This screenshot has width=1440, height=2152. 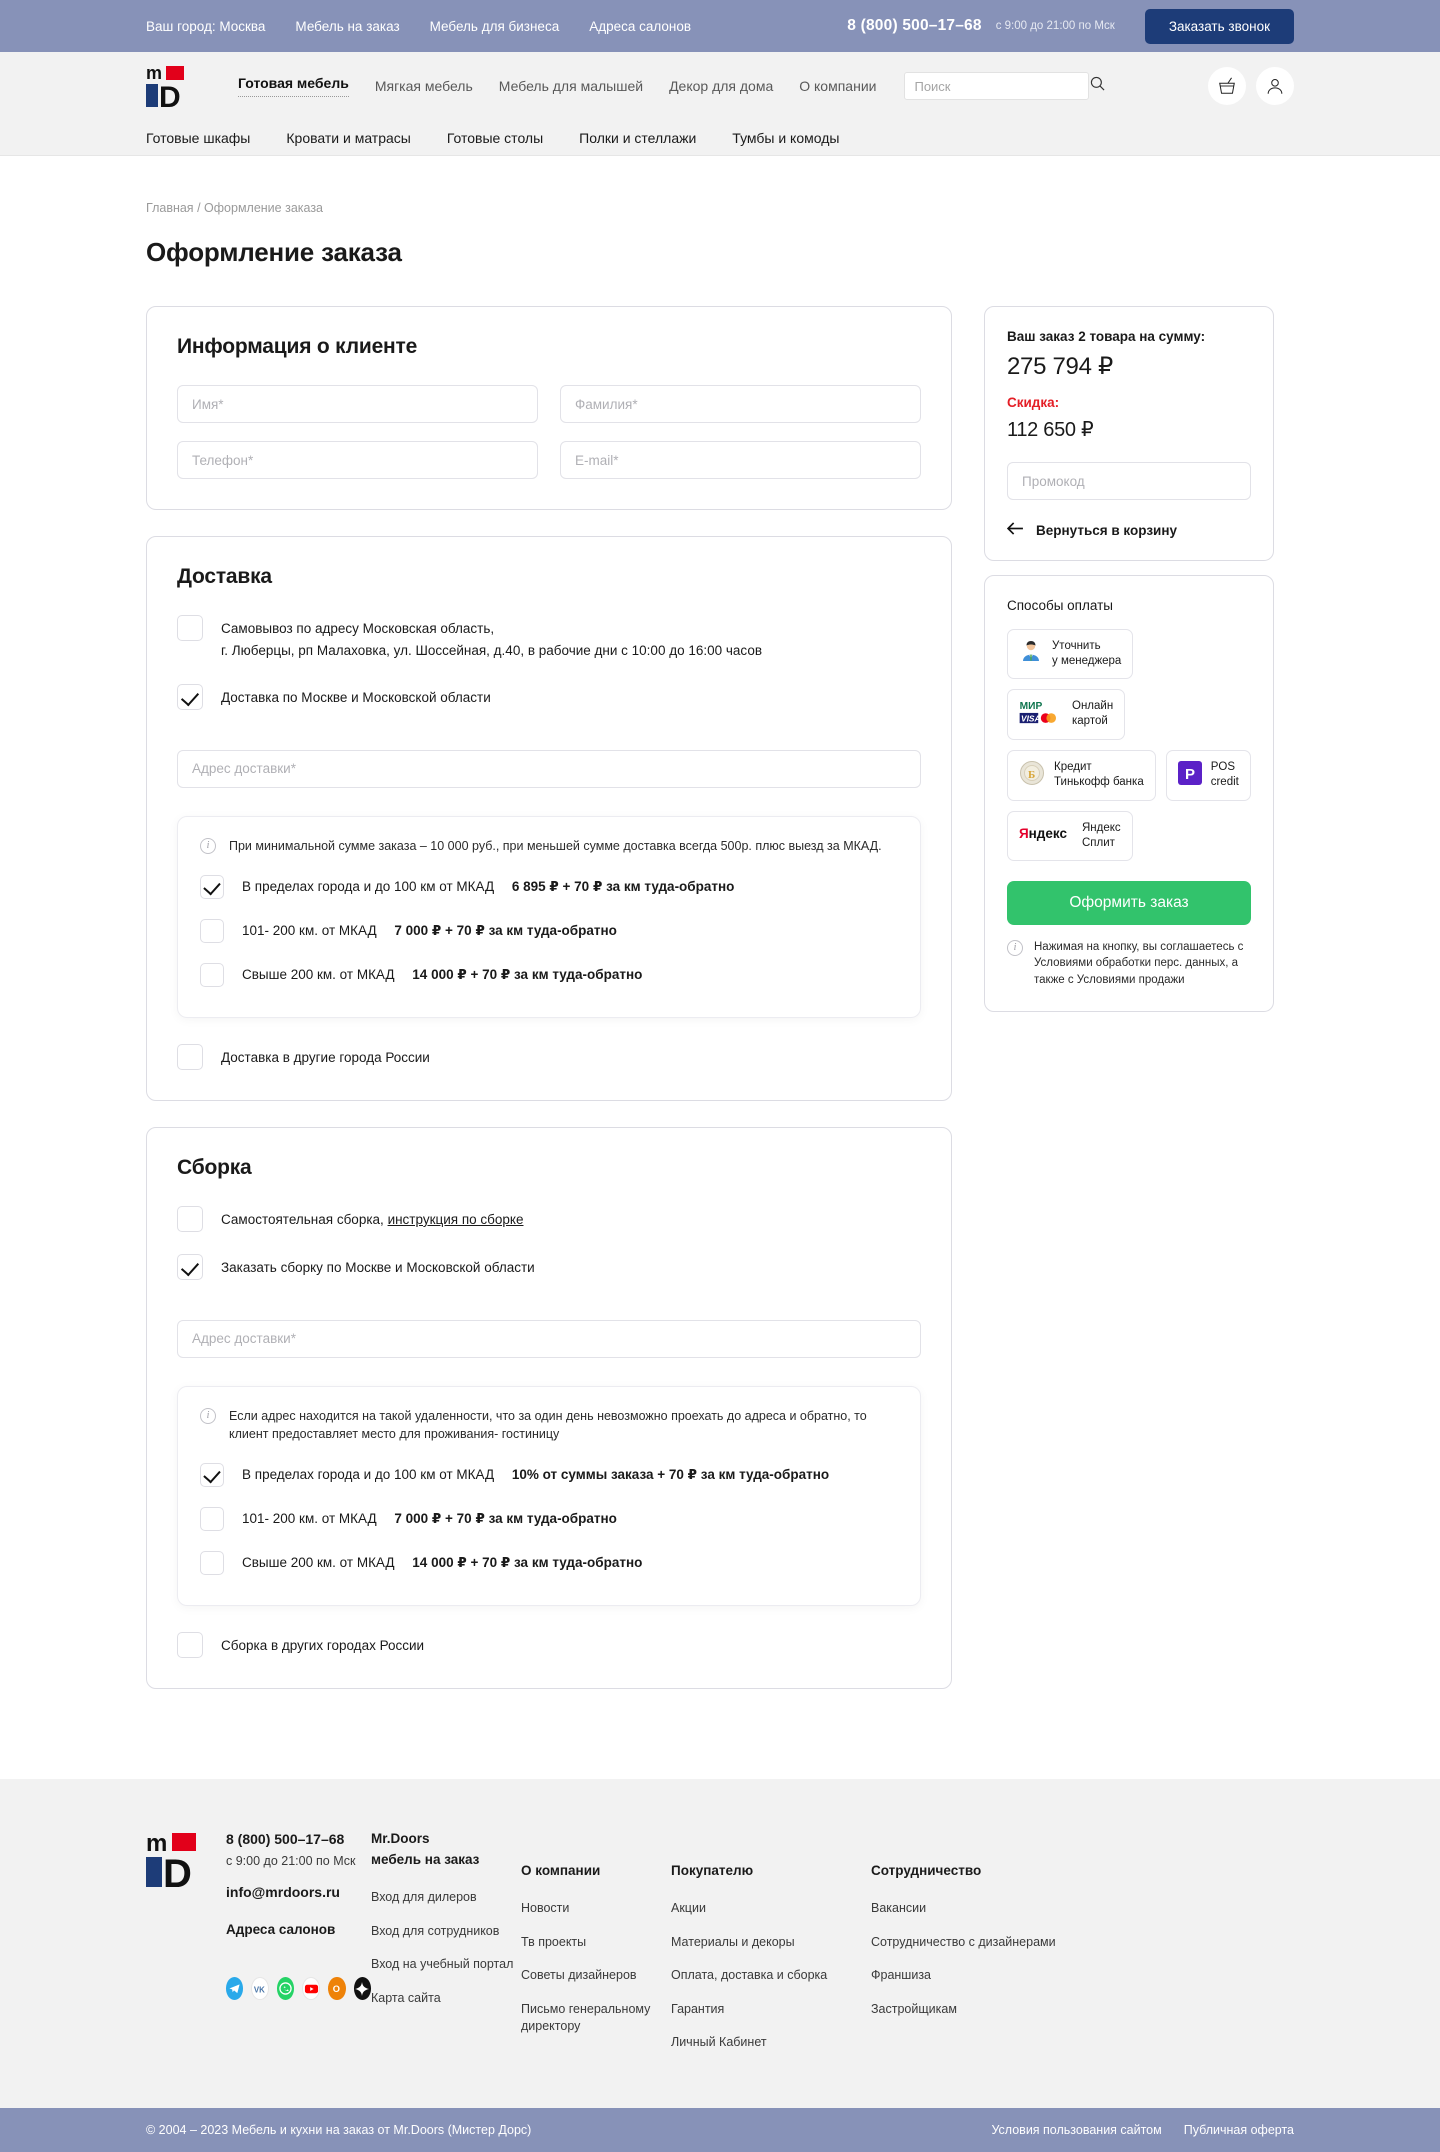 What do you see at coordinates (190, 1056) in the screenshot?
I see `delivery-other-cities-checkbox` at bounding box center [190, 1056].